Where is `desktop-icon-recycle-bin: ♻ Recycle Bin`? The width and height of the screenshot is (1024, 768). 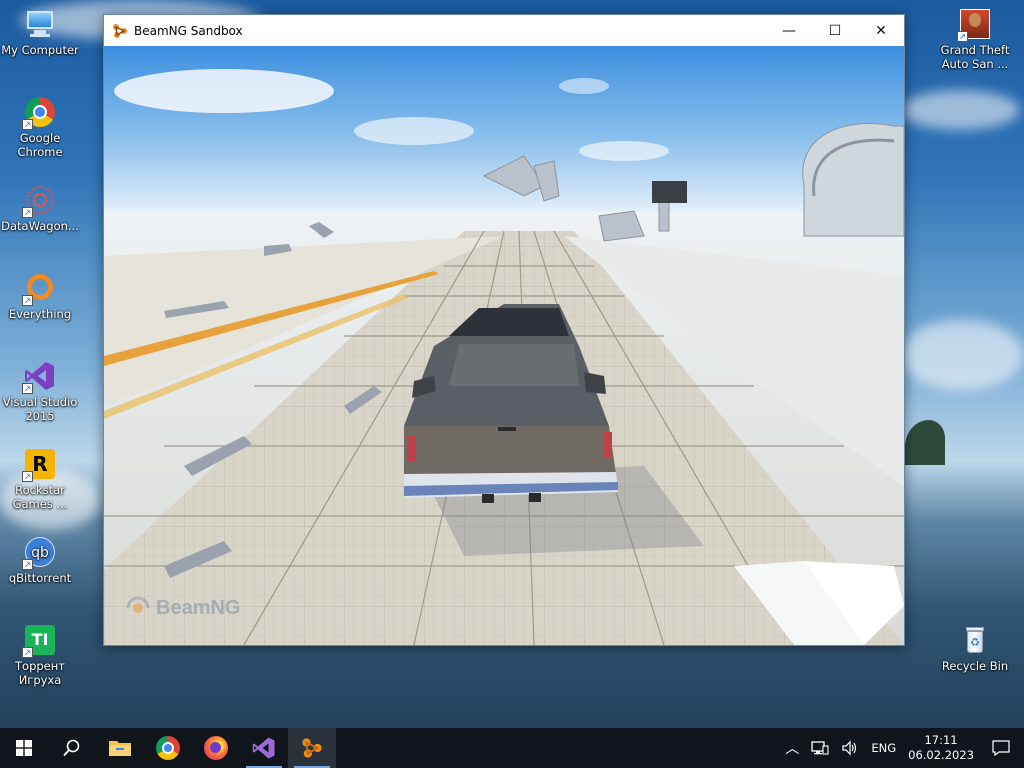 desktop-icon-recycle-bin: ♻ Recycle Bin is located at coordinates (975, 648).